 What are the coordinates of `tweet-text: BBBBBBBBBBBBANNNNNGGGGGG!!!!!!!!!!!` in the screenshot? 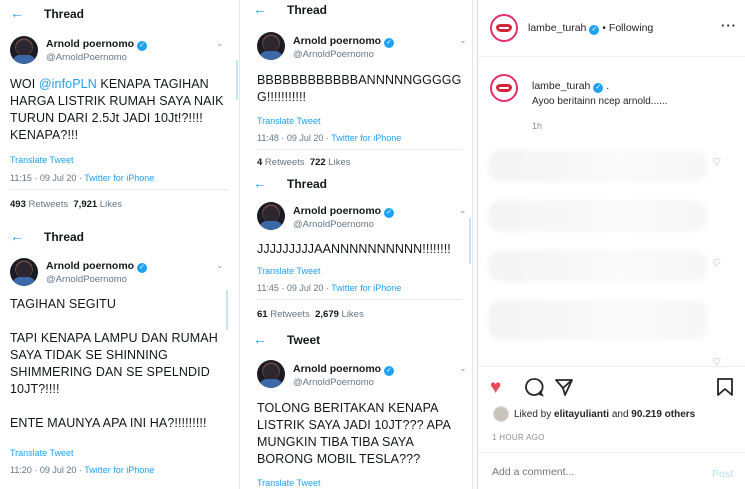 It's located at (359, 88).